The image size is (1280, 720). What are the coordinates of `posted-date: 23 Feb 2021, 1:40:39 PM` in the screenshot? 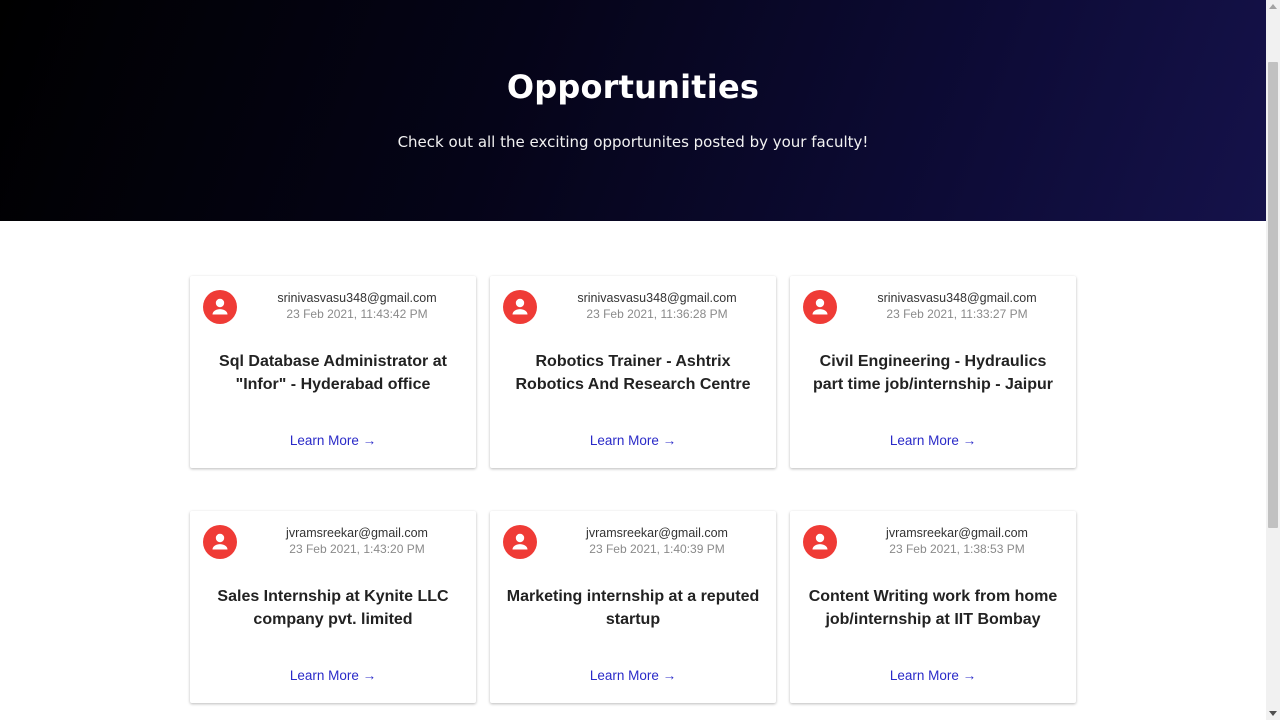 It's located at (657, 549).